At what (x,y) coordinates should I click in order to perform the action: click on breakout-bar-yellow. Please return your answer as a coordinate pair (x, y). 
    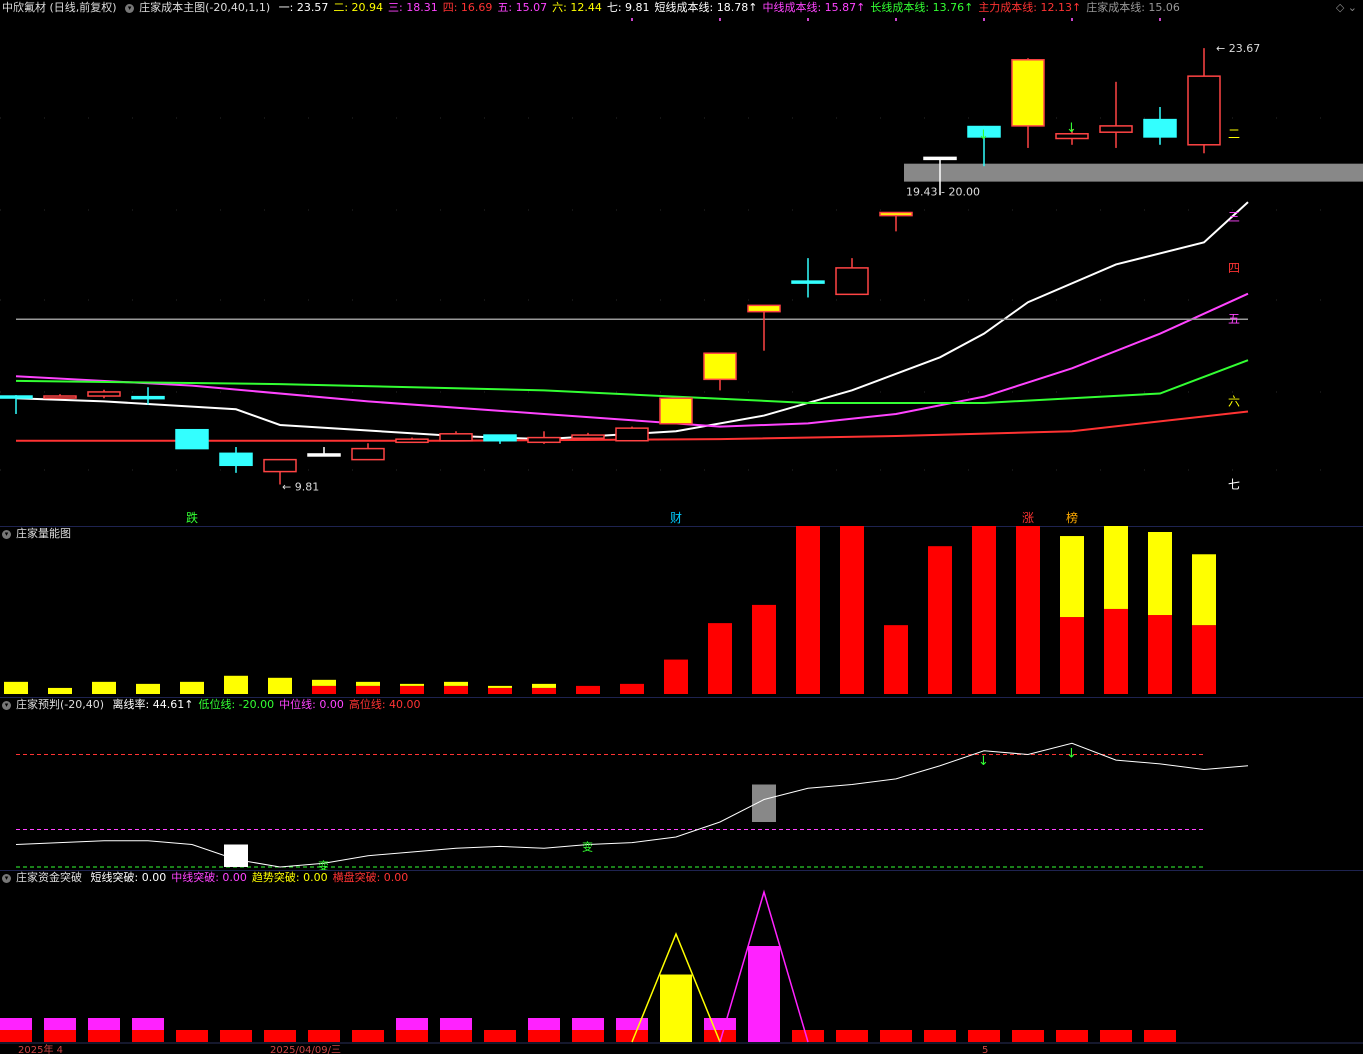
    Looking at the image, I should click on (676, 1008).